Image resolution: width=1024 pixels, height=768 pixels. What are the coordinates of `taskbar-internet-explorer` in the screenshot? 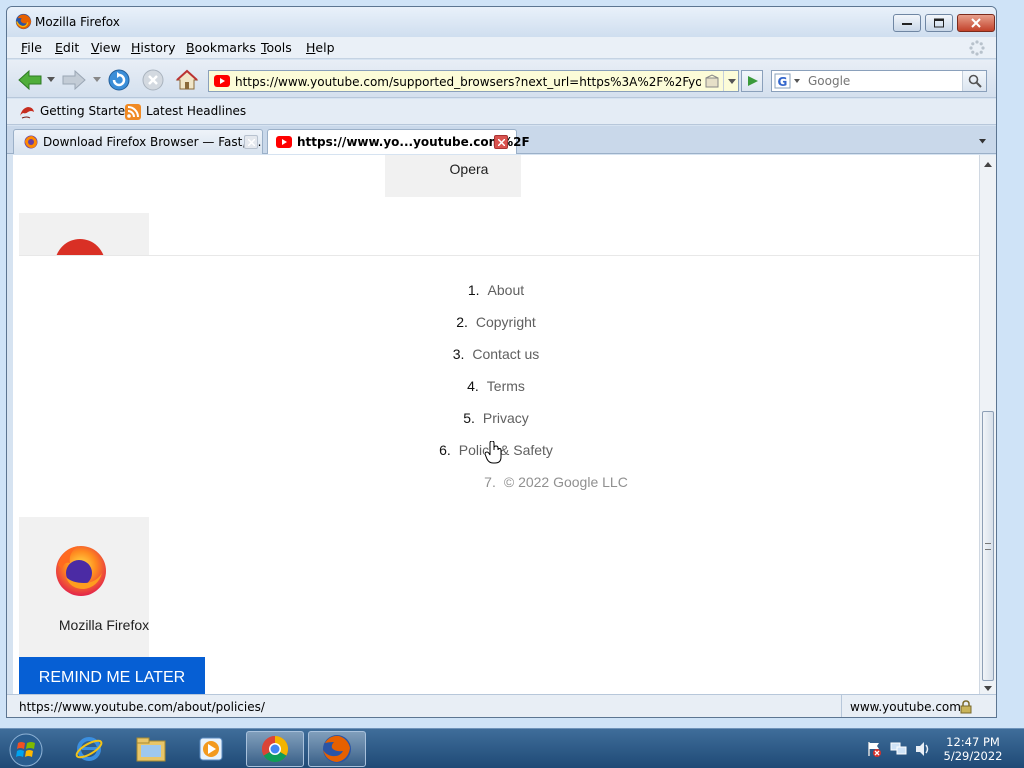 It's located at (89, 749).